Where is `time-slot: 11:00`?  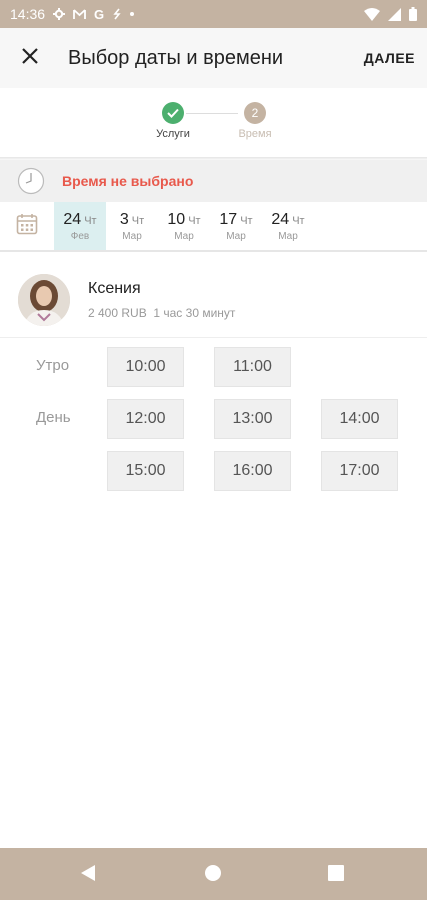 time-slot: 11:00 is located at coordinates (252, 367).